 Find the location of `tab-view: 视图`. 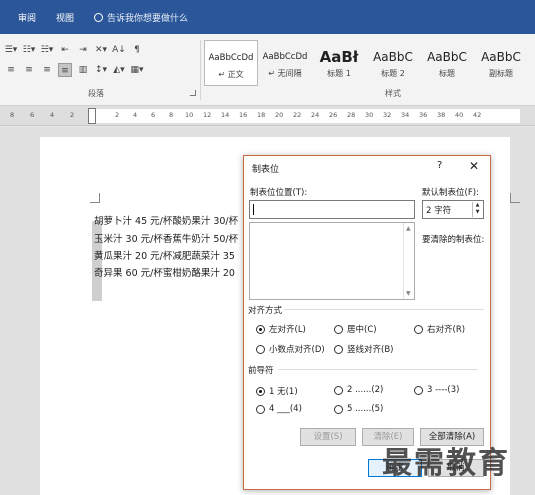

tab-view: 视图 is located at coordinates (65, 17).